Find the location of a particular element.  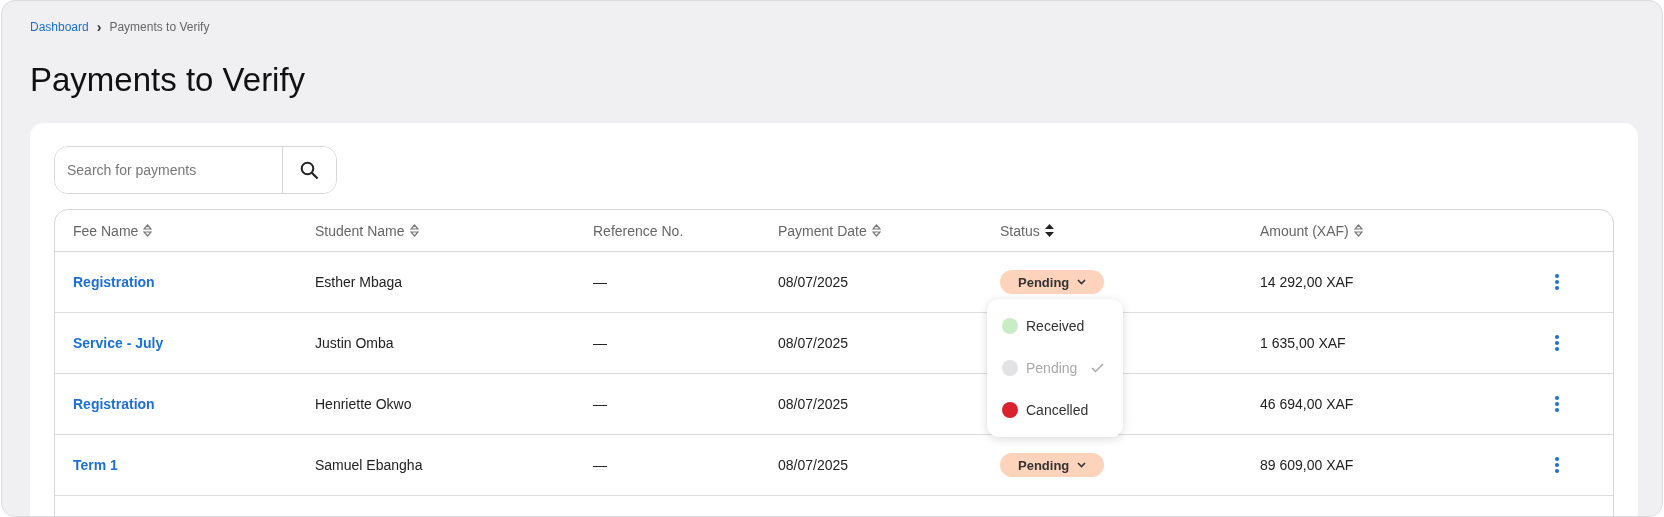

column-header: Payment Date is located at coordinates (889, 230).